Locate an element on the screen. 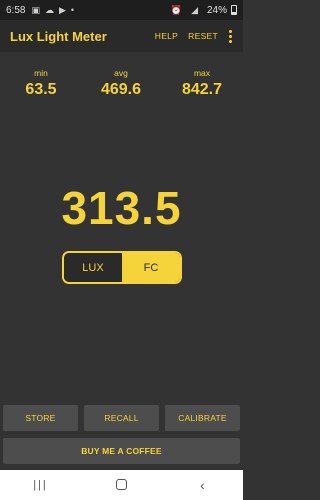 The image size is (320, 500). recent-apps-icon: ||| is located at coordinates (41, 485).